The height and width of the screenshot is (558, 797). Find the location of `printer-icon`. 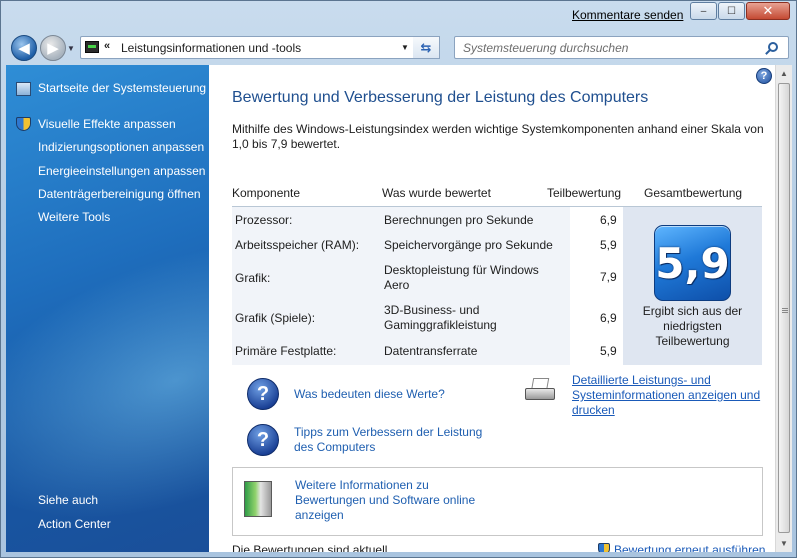

printer-icon is located at coordinates (540, 392).